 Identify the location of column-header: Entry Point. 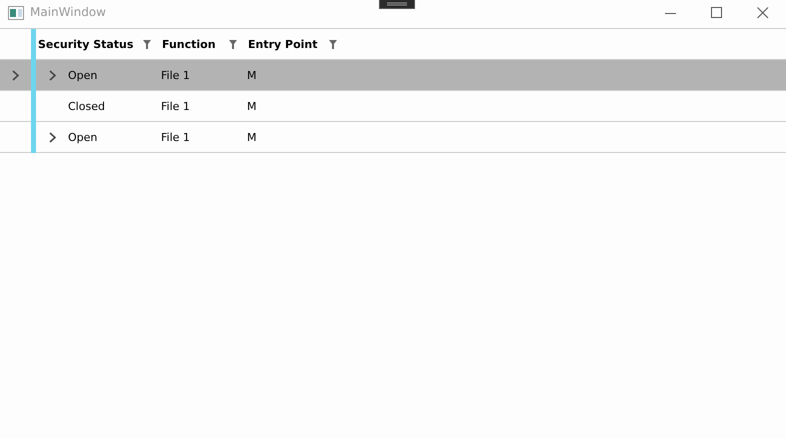
(297, 44).